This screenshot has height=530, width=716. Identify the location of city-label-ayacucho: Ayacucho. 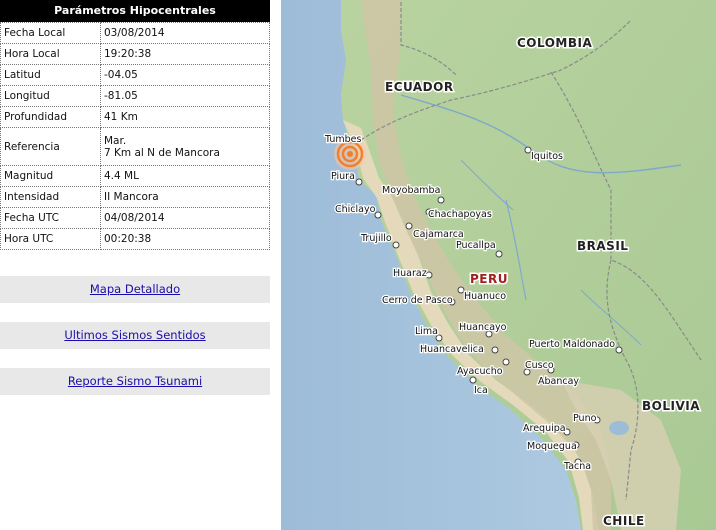
(480, 371).